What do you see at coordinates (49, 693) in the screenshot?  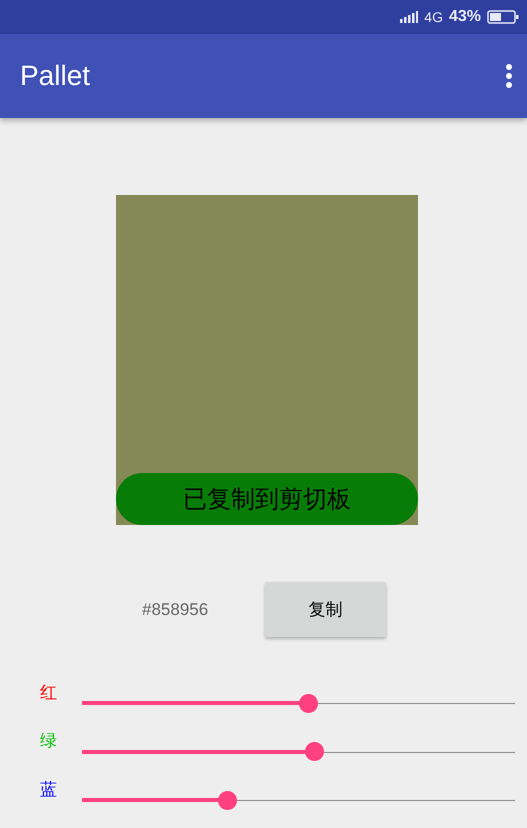 I see `channel-label: 红` at bounding box center [49, 693].